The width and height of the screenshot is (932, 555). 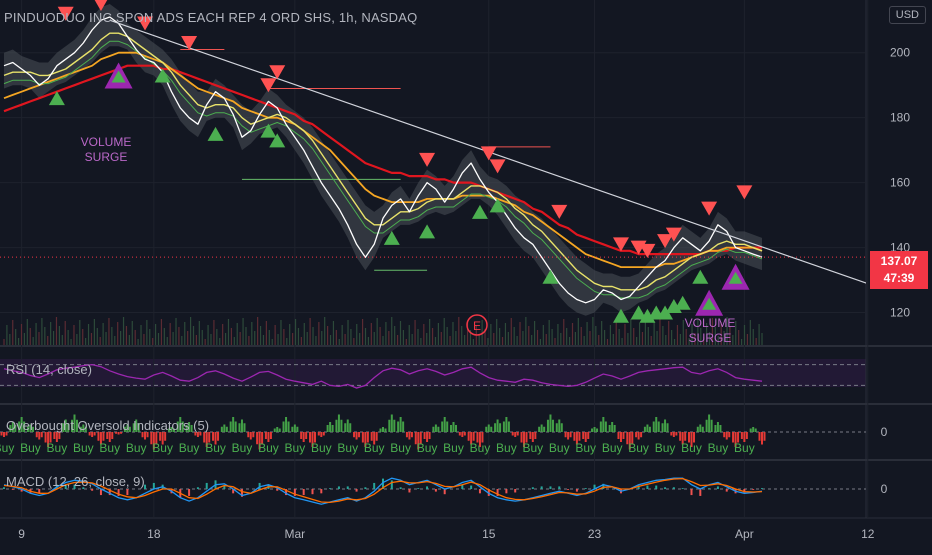 I want to click on price-tick-label: 200, so click(x=900, y=53).